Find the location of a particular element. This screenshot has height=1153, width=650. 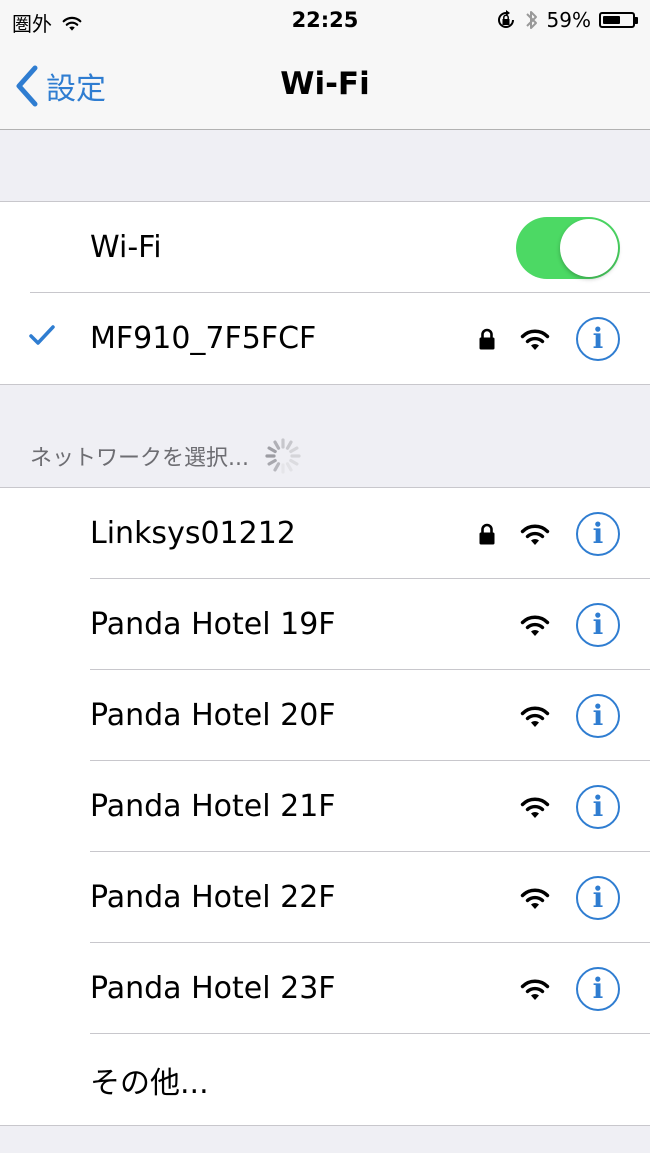

network-name: Panda Hotel 19F is located at coordinates (213, 624).